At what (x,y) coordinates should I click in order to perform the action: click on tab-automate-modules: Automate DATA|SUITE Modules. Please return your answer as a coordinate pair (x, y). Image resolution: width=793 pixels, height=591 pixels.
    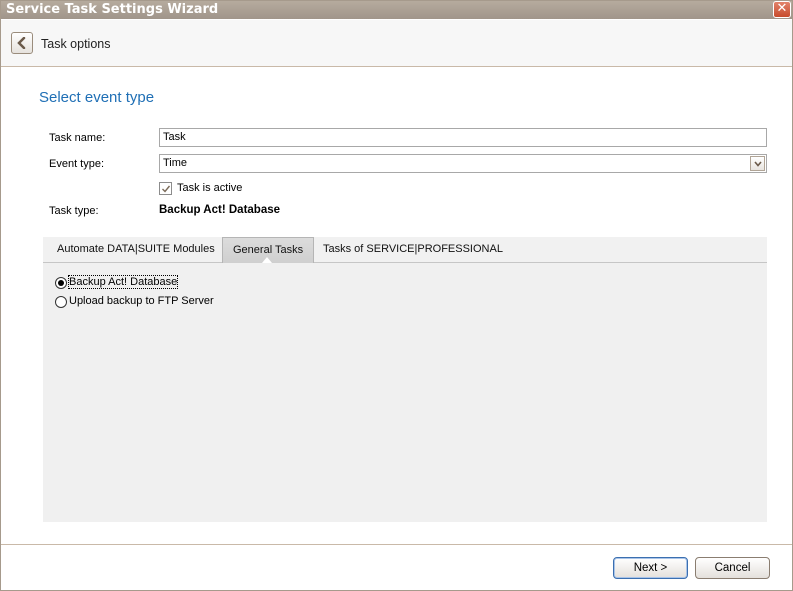
    Looking at the image, I should click on (136, 250).